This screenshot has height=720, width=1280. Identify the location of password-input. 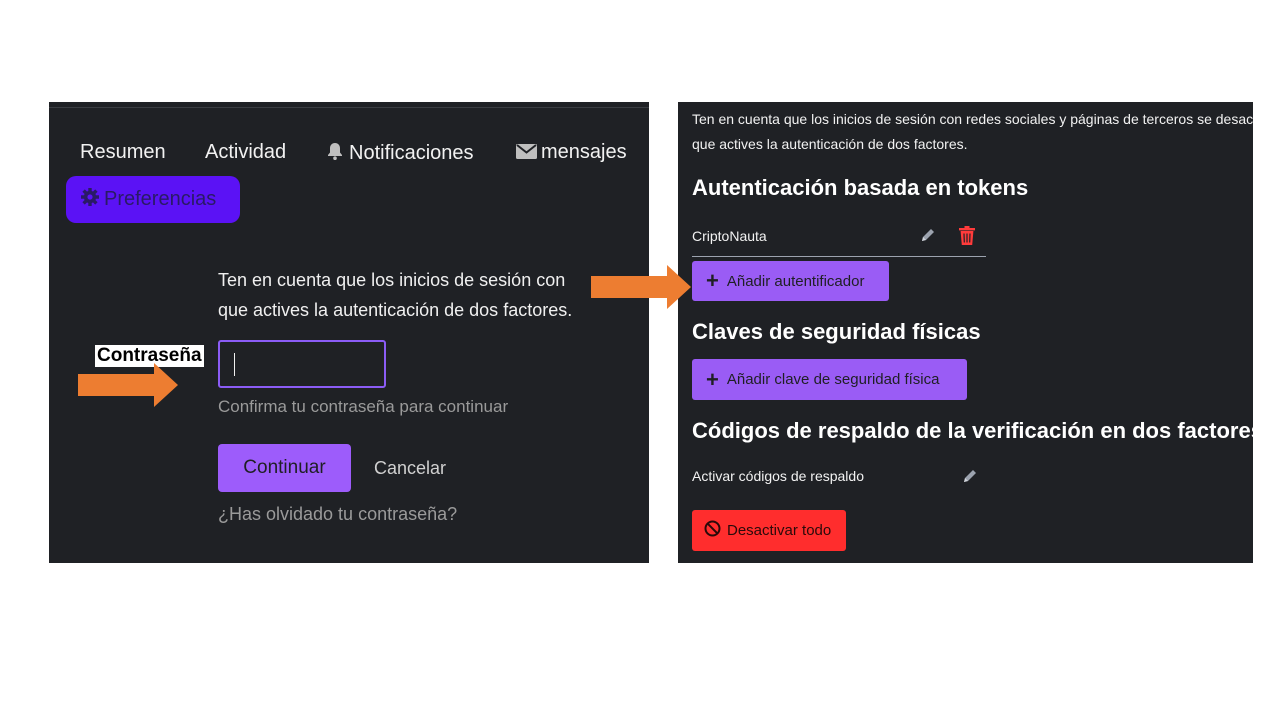
(302, 364).